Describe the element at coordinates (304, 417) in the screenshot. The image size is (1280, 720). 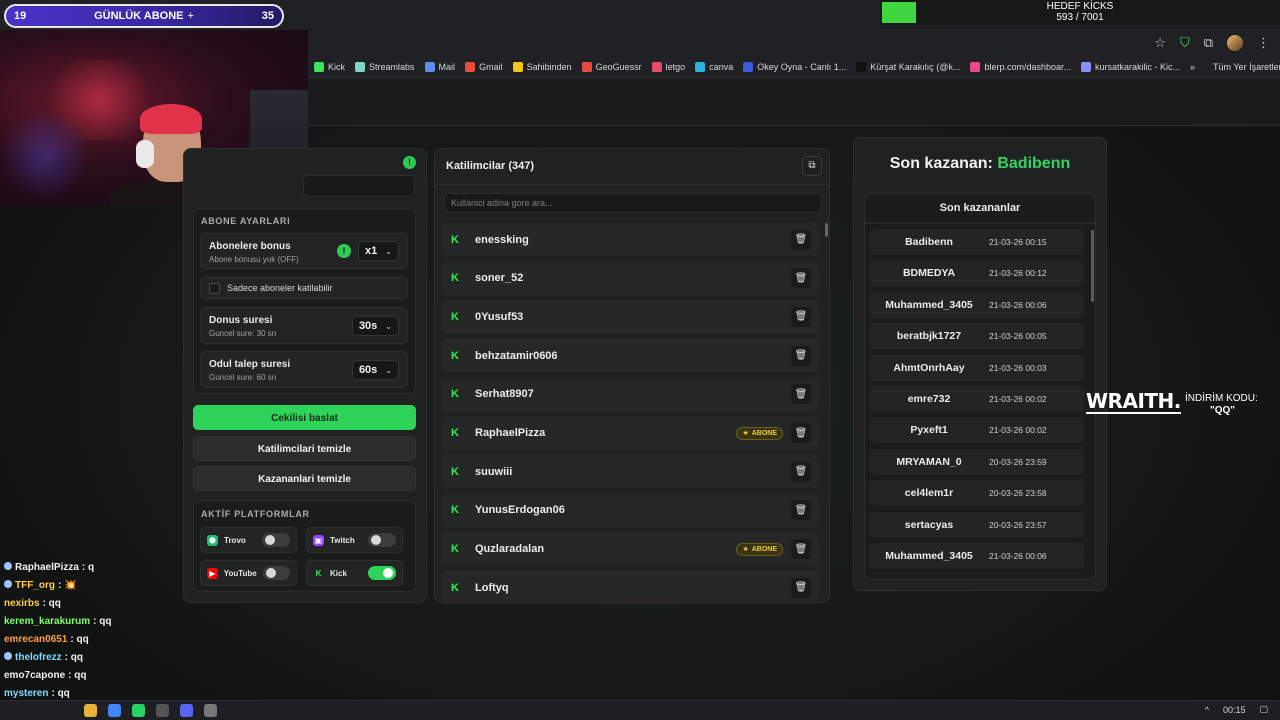
I see `start-giveaway-button: Cekilisi baslat` at that location.